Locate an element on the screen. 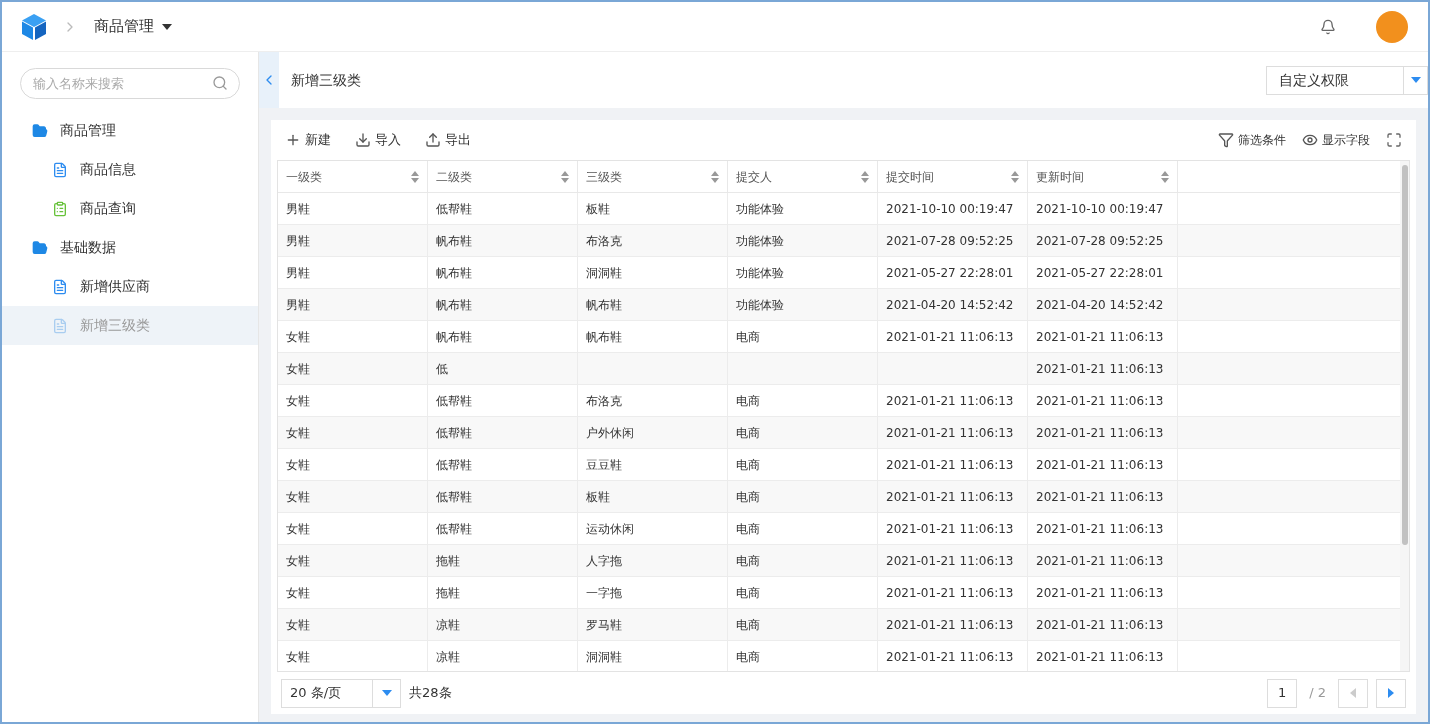 The image size is (1430, 724). triangle-left-icon is located at coordinates (1353, 693).